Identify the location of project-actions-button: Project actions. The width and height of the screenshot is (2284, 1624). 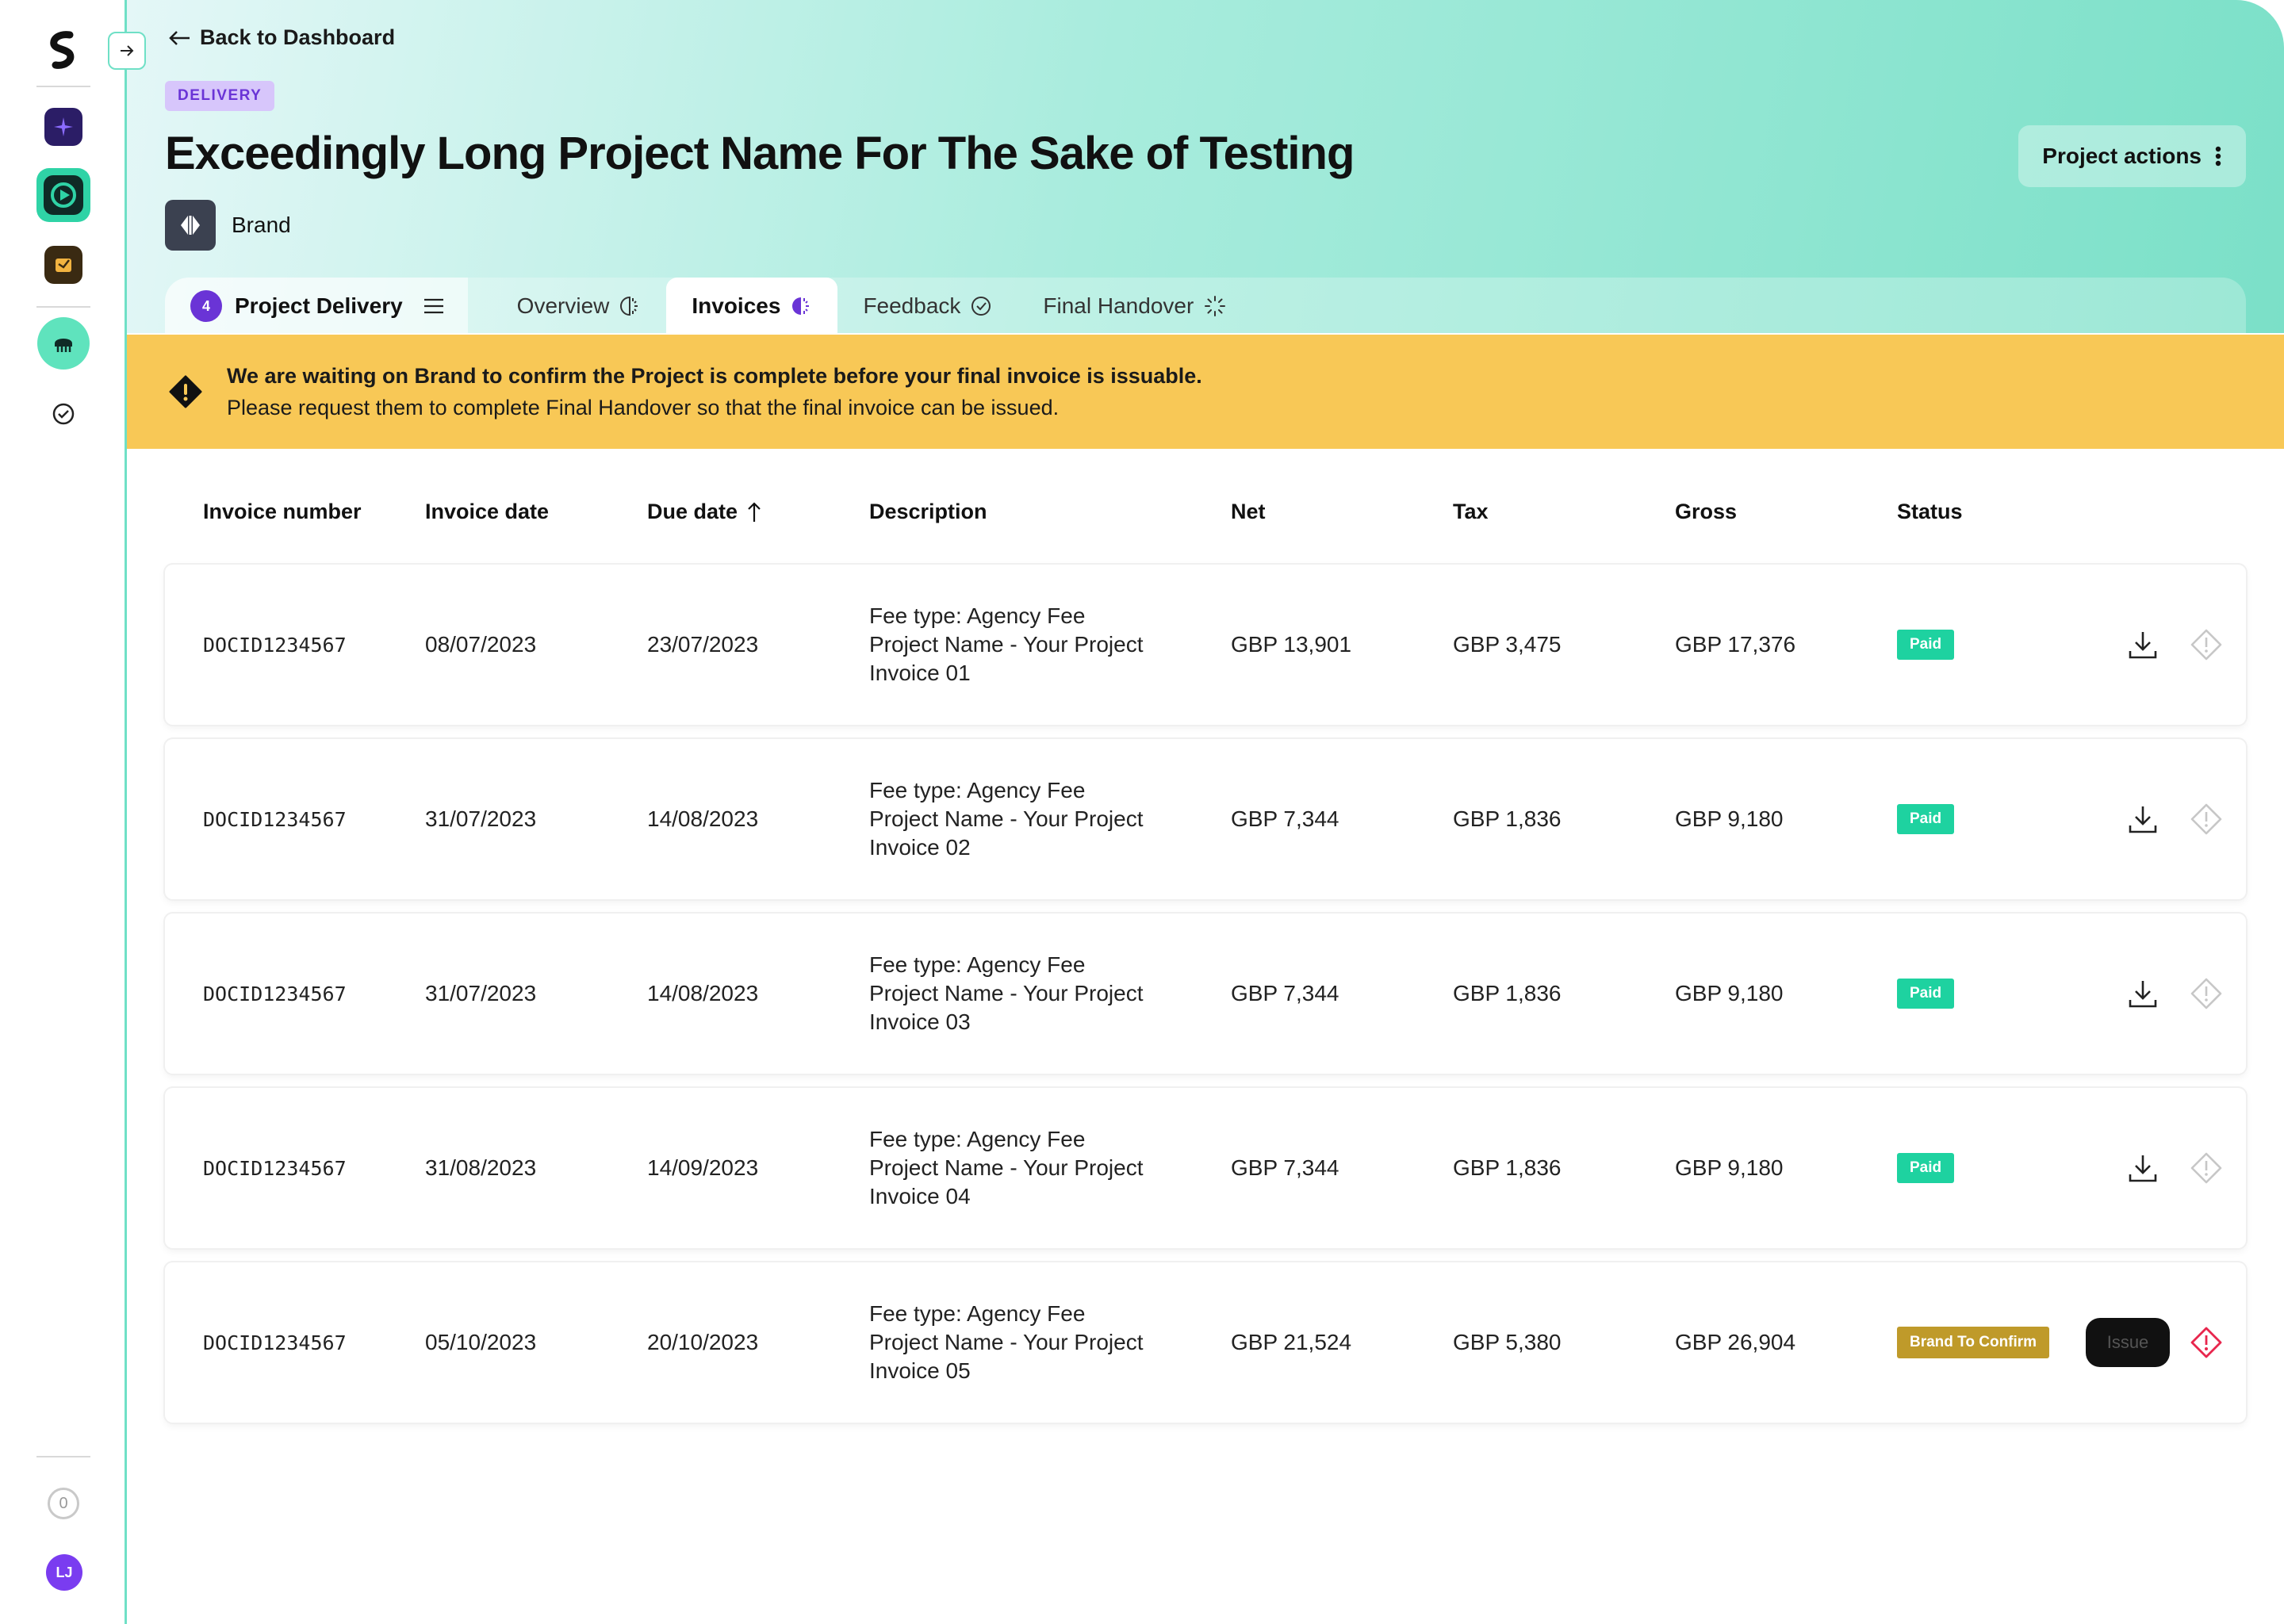
(2132, 156).